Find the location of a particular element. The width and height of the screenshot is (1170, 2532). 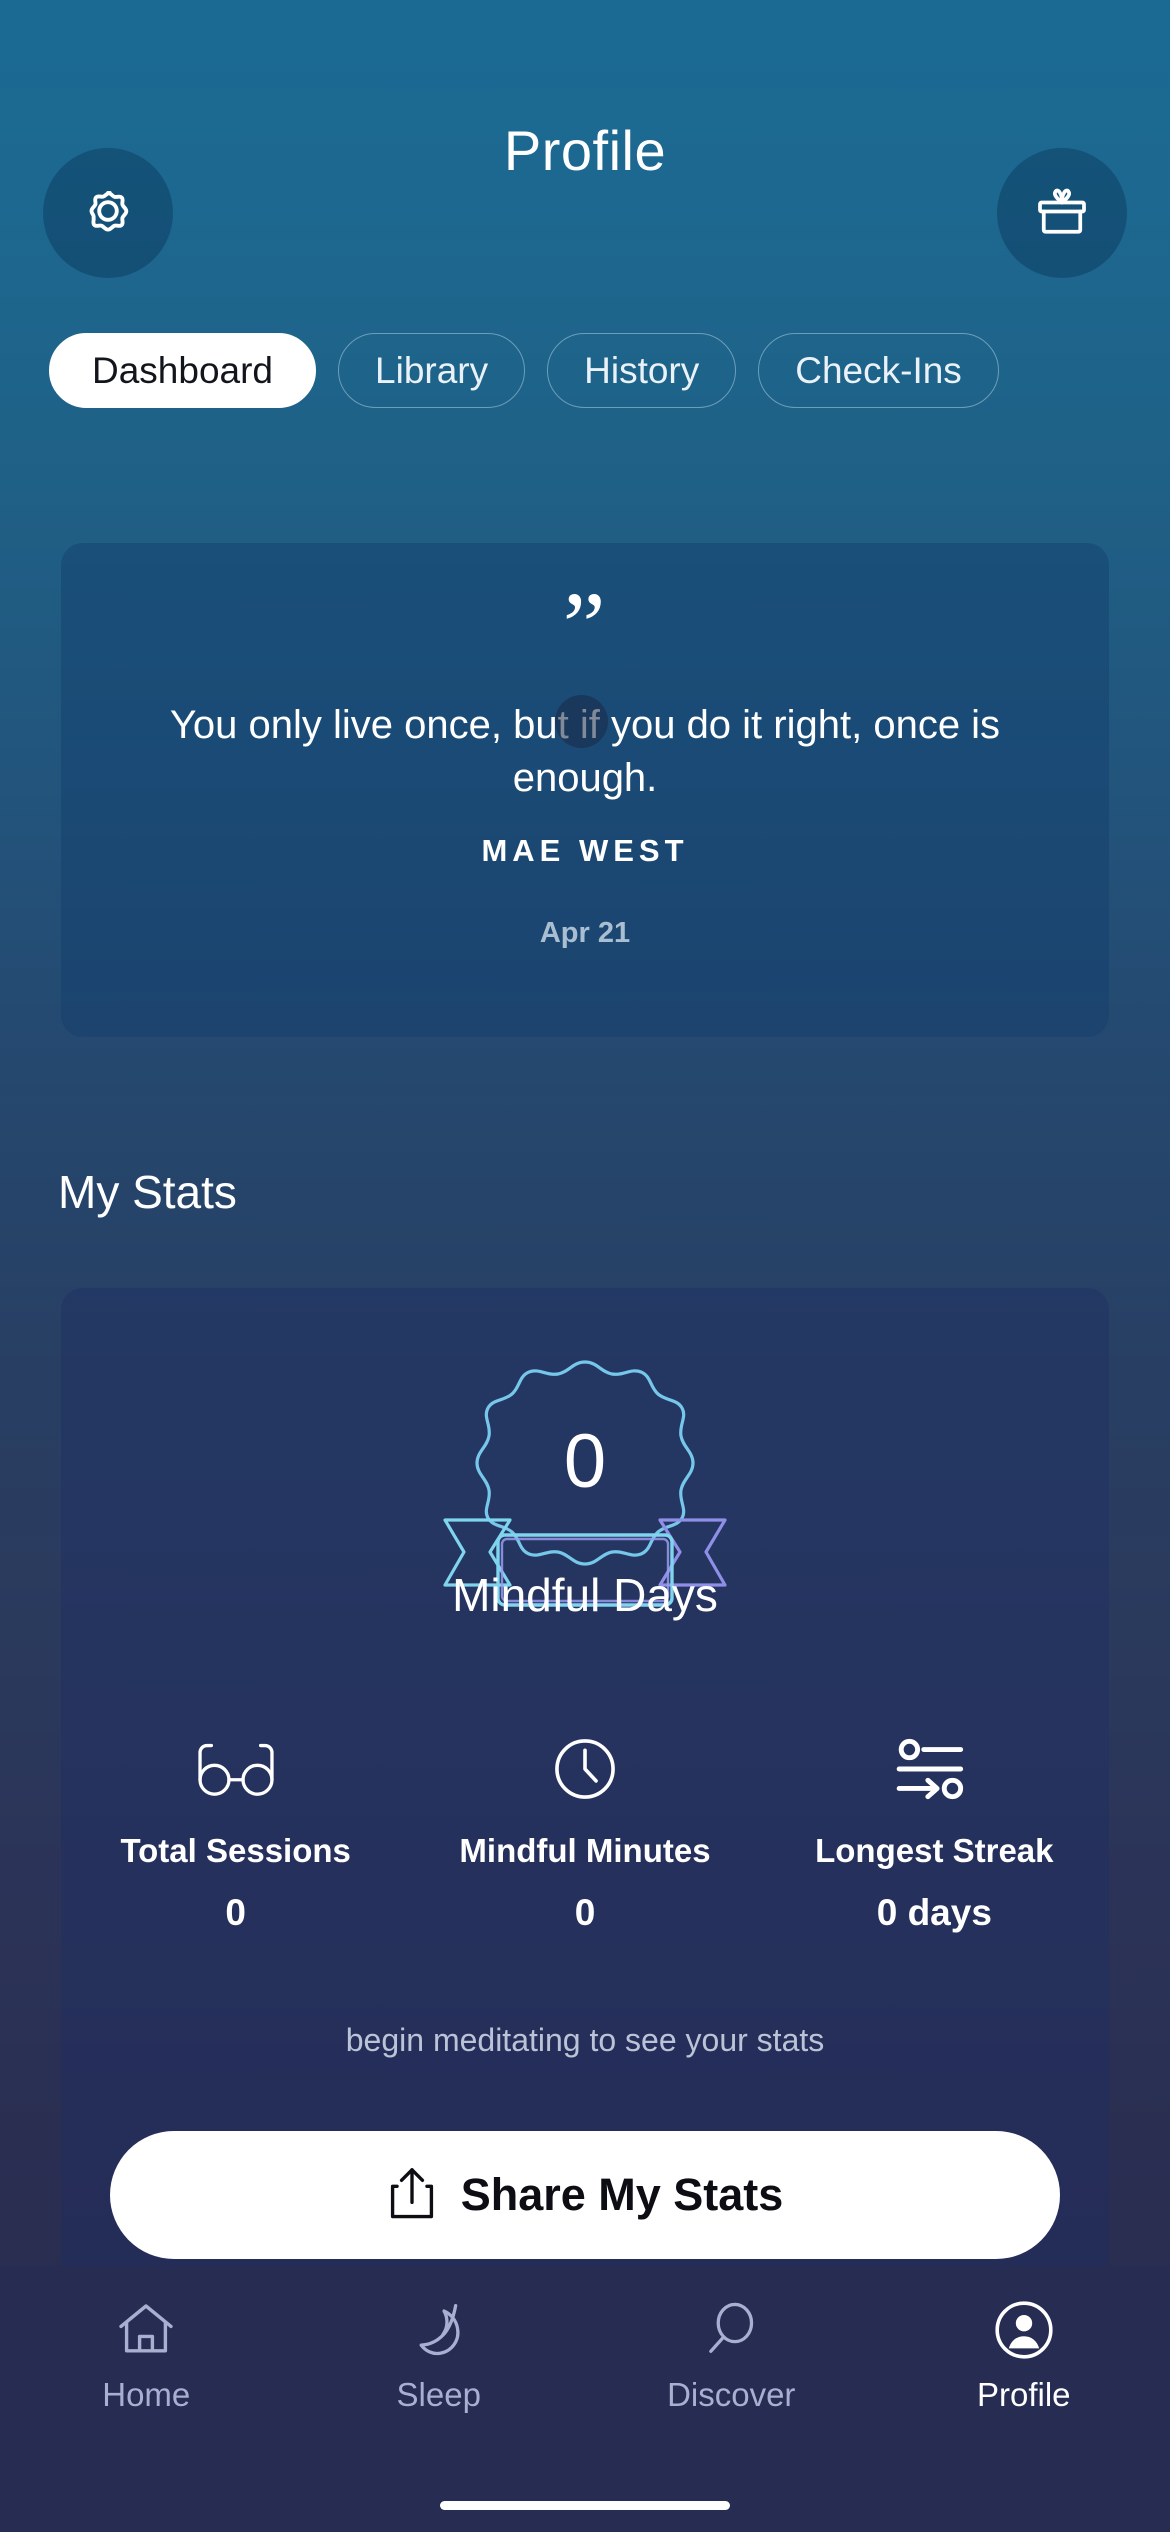

mindful-days-label: Mindful Days is located at coordinates (585, 1595).